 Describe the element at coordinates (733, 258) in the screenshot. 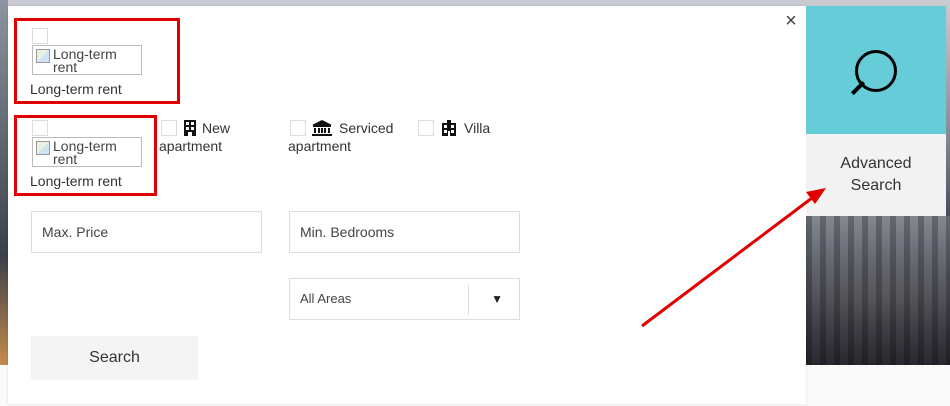

I see `annotation-arrow` at that location.